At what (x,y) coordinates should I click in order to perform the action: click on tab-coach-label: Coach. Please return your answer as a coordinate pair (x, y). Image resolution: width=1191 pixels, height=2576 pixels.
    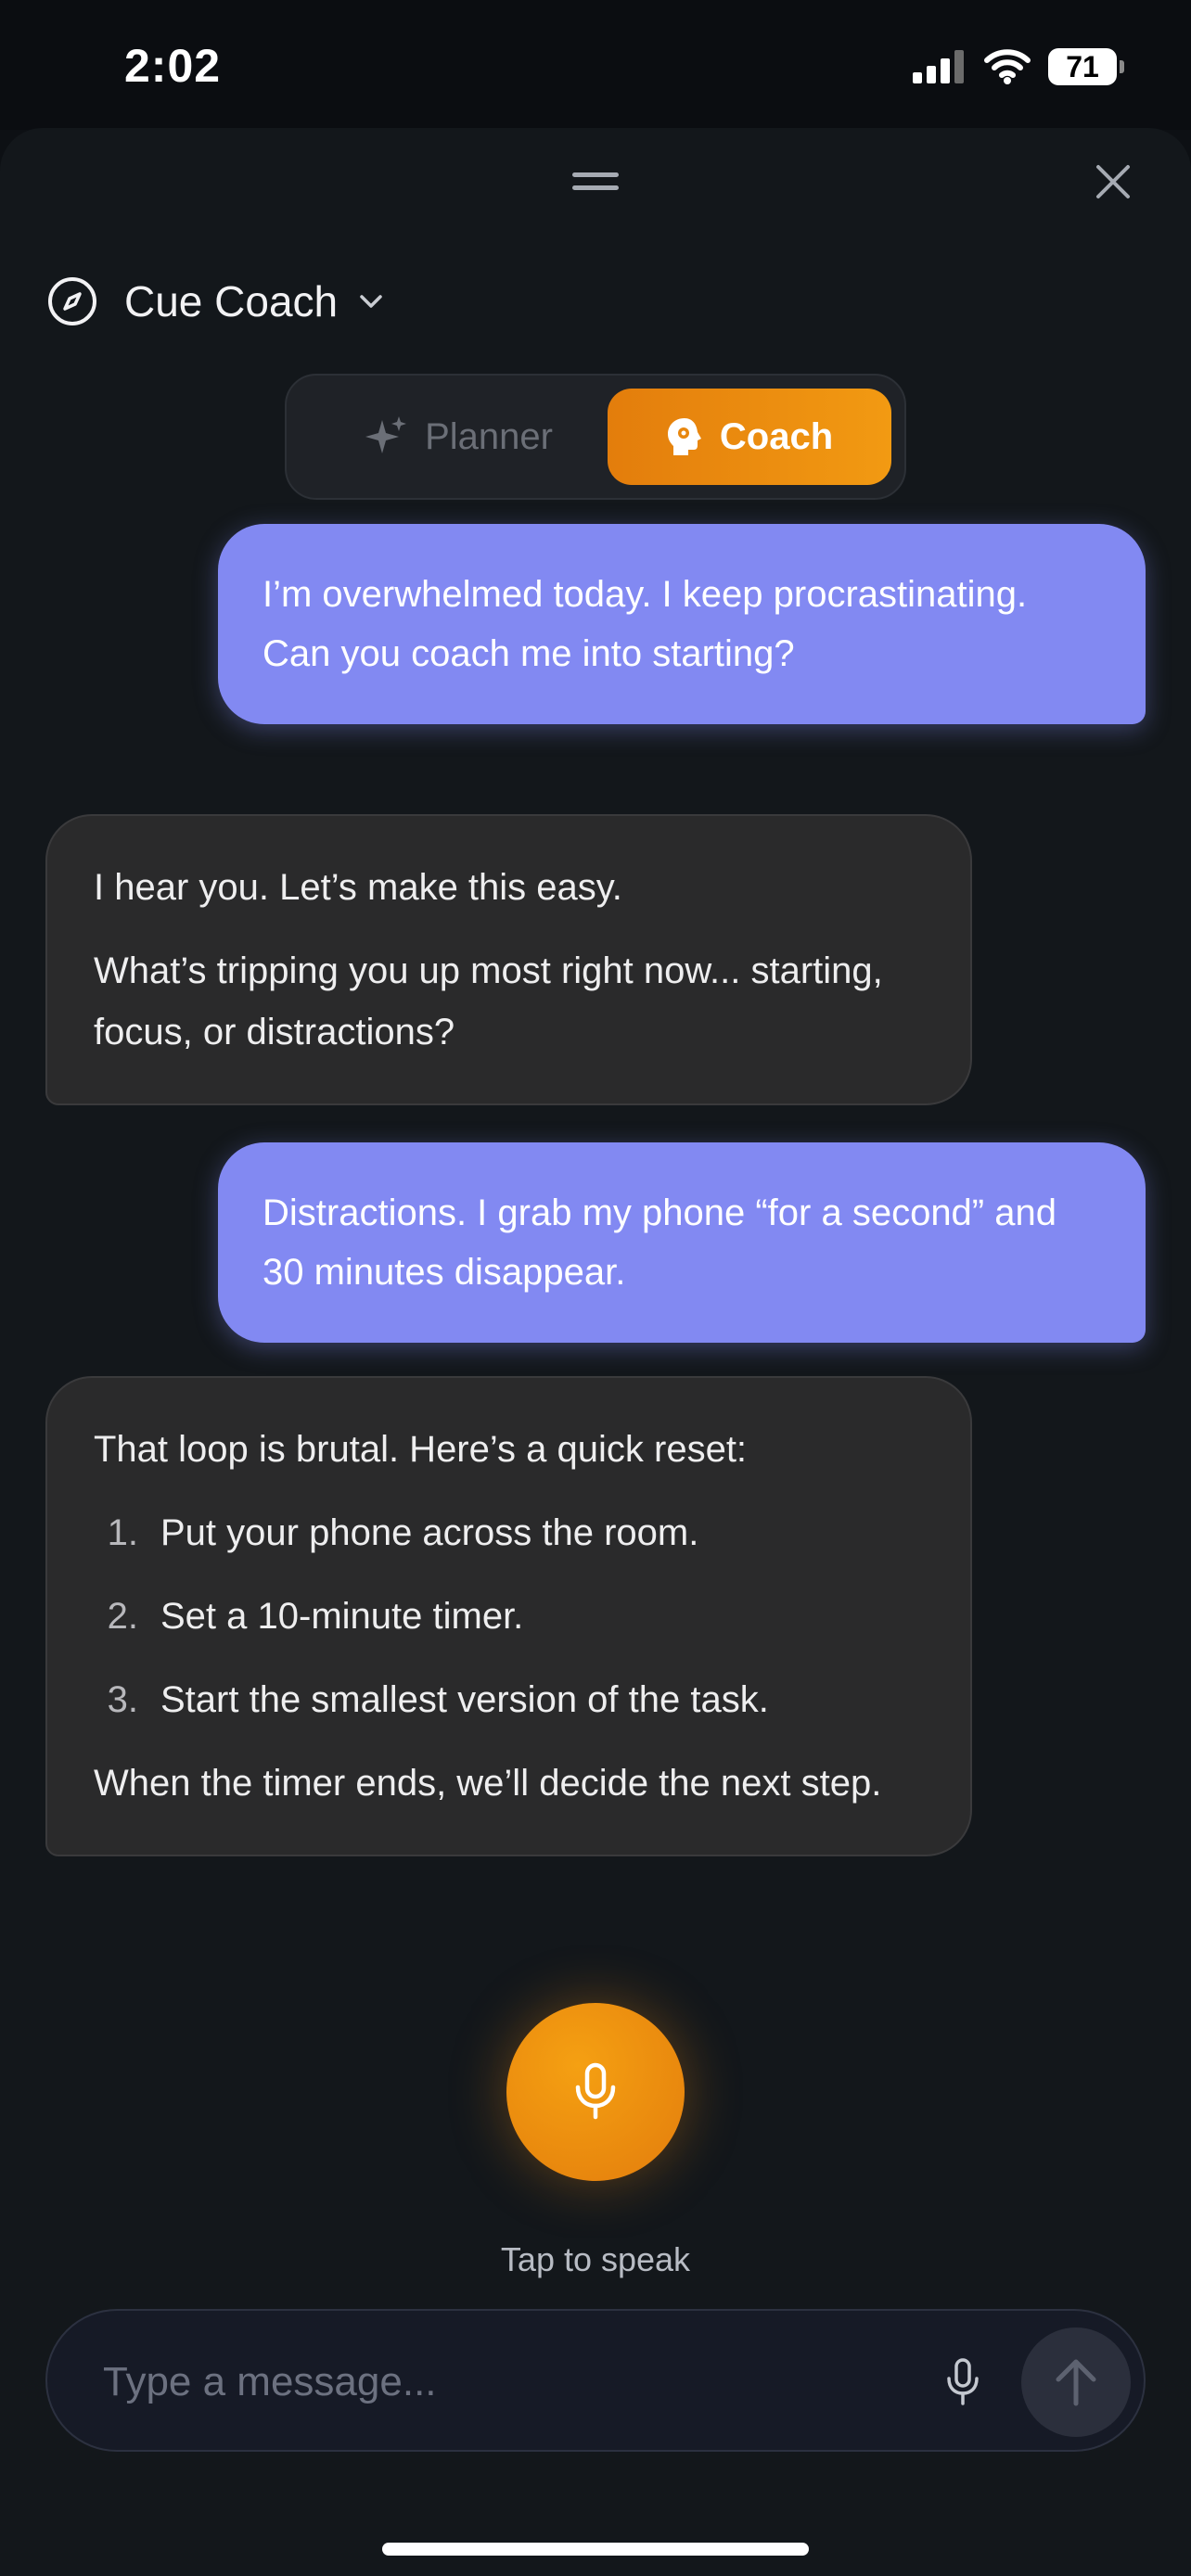
    Looking at the image, I should click on (777, 436).